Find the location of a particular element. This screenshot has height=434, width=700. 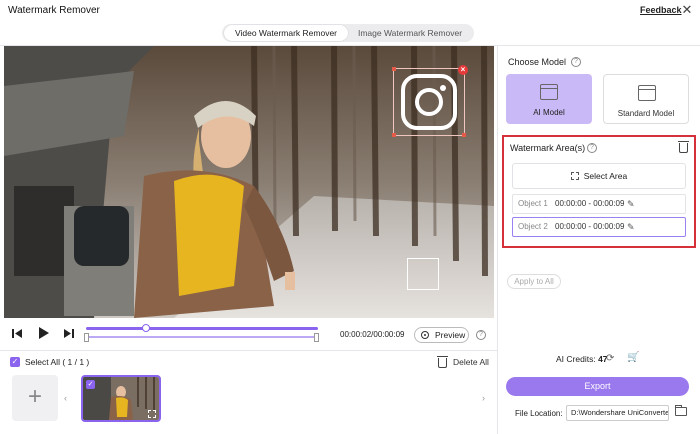

instagram-logo-icon is located at coordinates (429, 102).